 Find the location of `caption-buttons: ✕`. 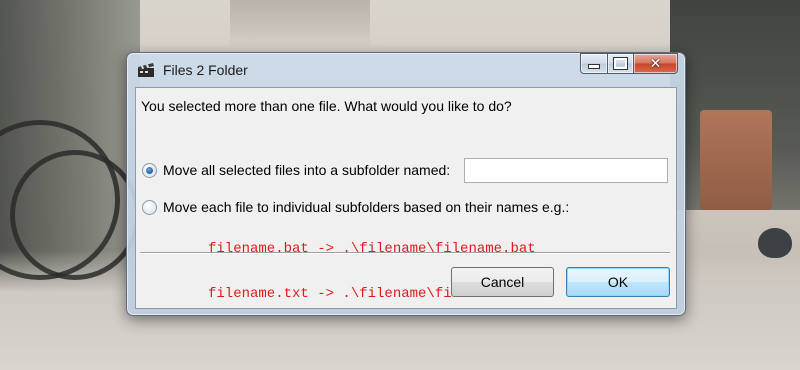

caption-buttons: ✕ is located at coordinates (629, 64).